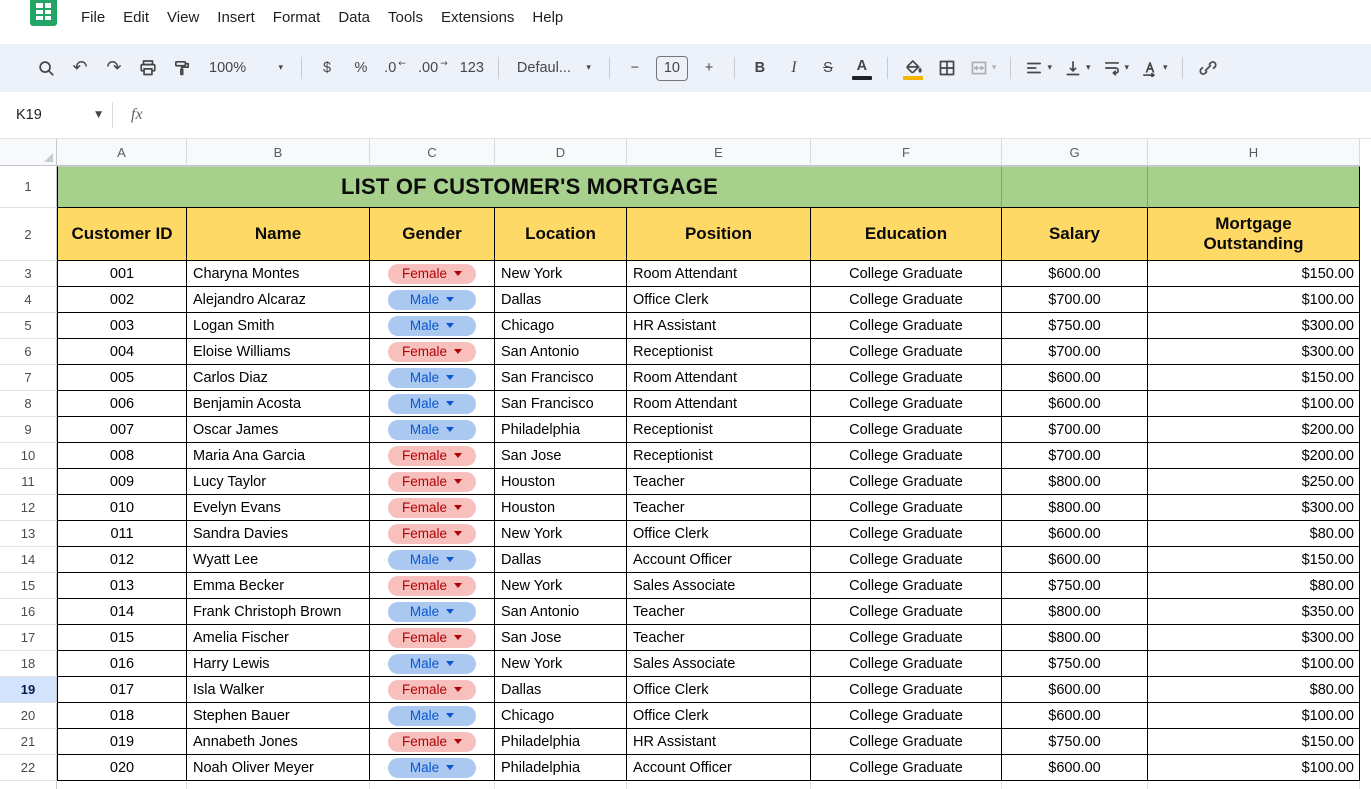  I want to click on cell-customer-id: 013, so click(122, 586).